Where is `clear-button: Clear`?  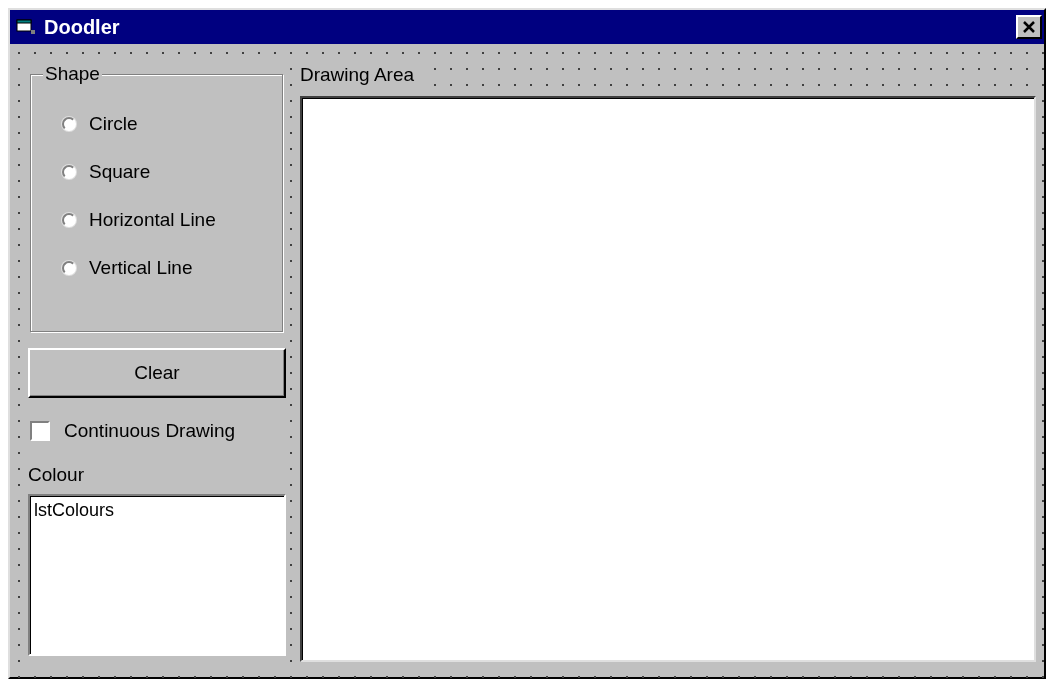
clear-button: Clear is located at coordinates (157, 373).